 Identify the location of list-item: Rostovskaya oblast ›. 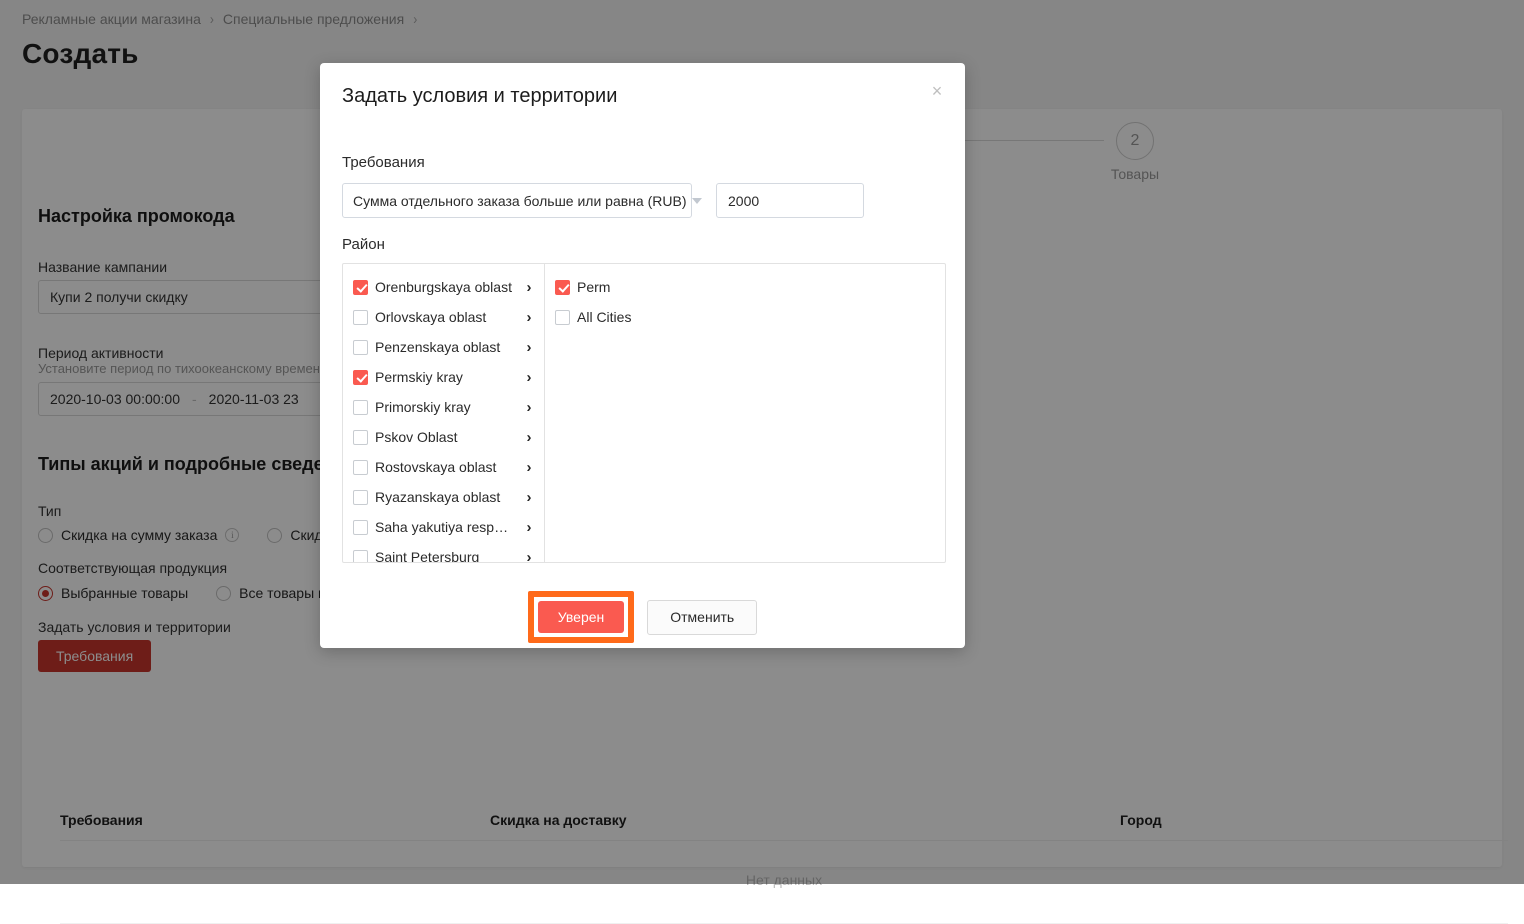
(443, 467).